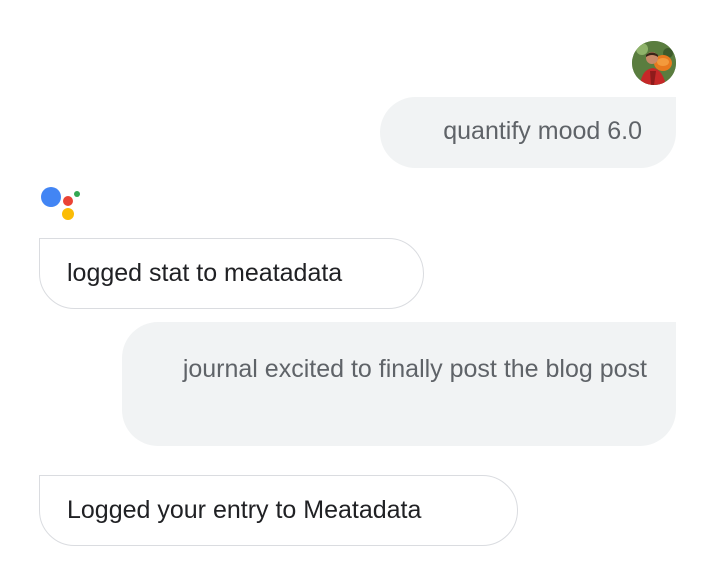  What do you see at coordinates (61, 205) in the screenshot?
I see `google-assistant-icon` at bounding box center [61, 205].